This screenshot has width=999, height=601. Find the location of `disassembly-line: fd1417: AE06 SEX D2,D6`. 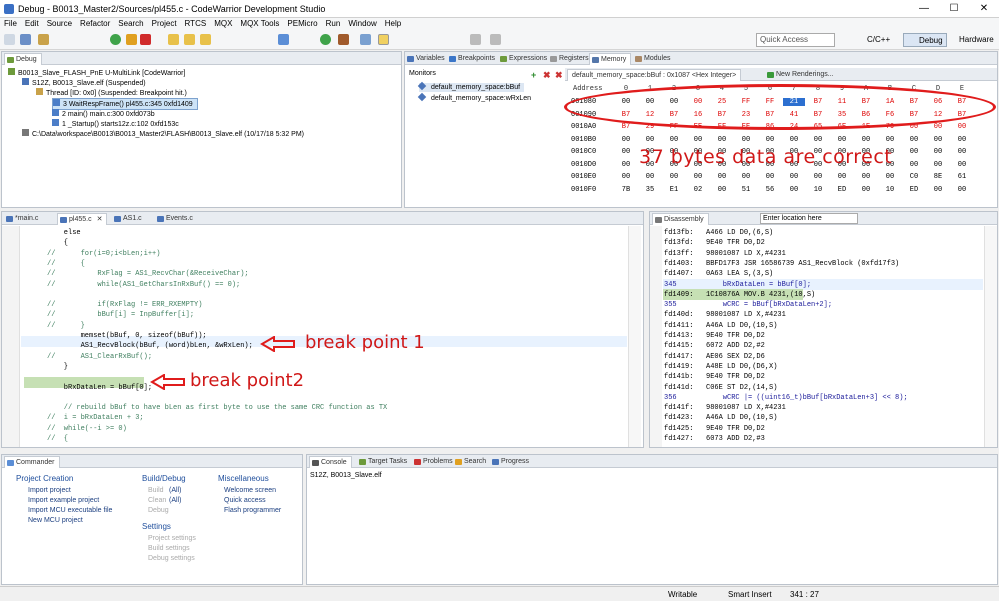

disassembly-line: fd1417: AE06 SEX D2,D6 is located at coordinates (714, 357).